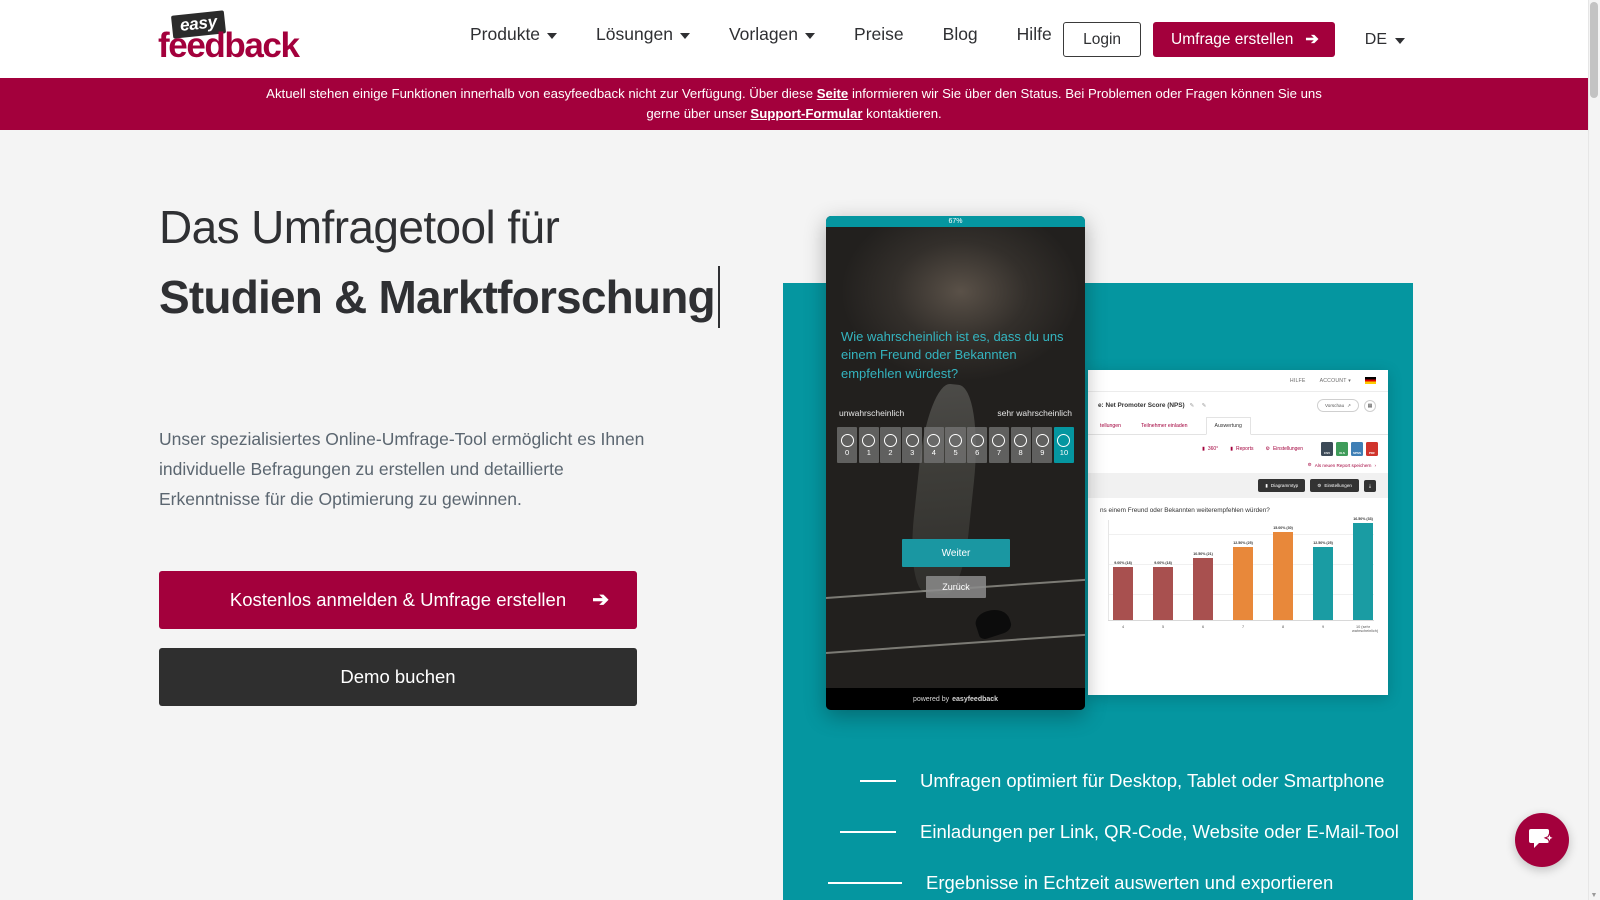  What do you see at coordinates (643, 34) in the screenshot?
I see `nav-item-loesungen: Lösungen` at bounding box center [643, 34].